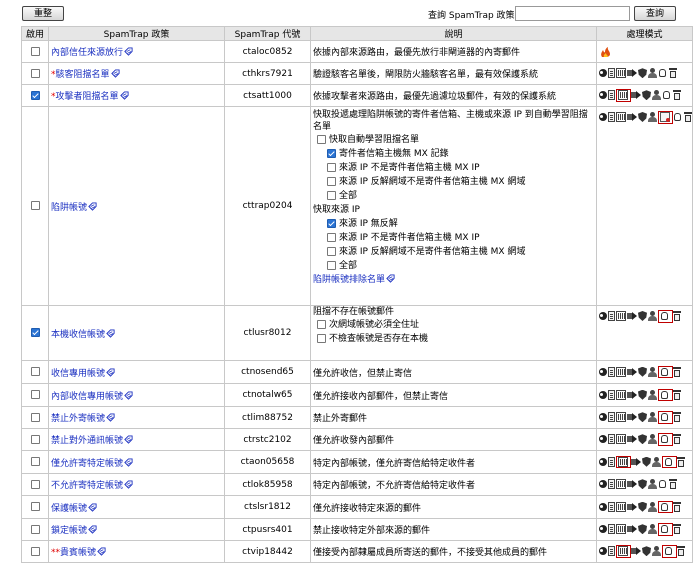 The width and height of the screenshot is (700, 563). I want to click on flame-icon, so click(606, 52).